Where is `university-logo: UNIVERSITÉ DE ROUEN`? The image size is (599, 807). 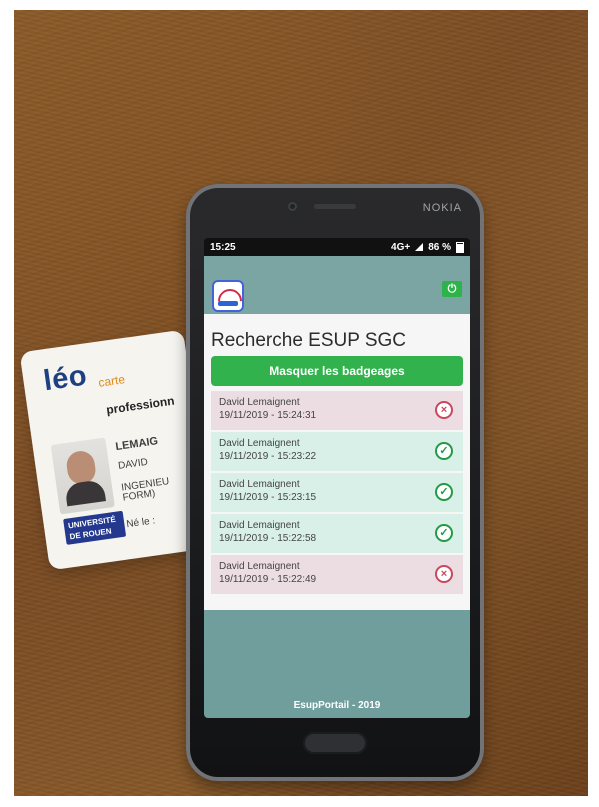
university-logo: UNIVERSITÉ DE ROUEN is located at coordinates (95, 527).